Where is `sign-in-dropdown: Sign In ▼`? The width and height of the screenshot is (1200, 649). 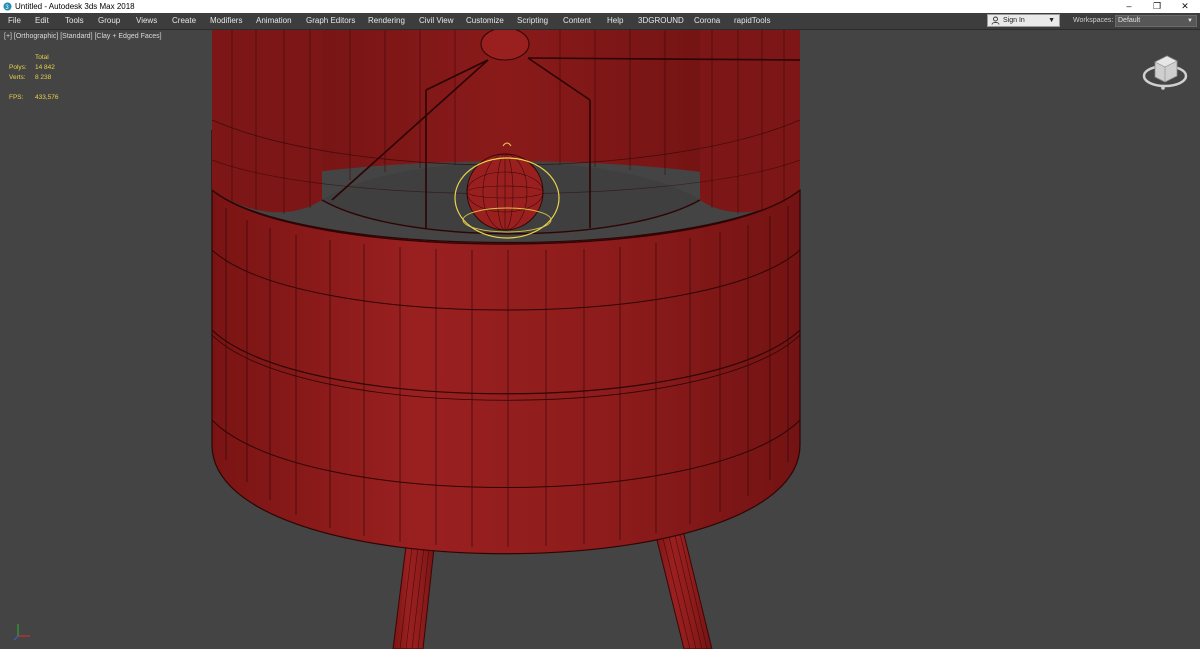
sign-in-dropdown: Sign In ▼ is located at coordinates (1023, 20).